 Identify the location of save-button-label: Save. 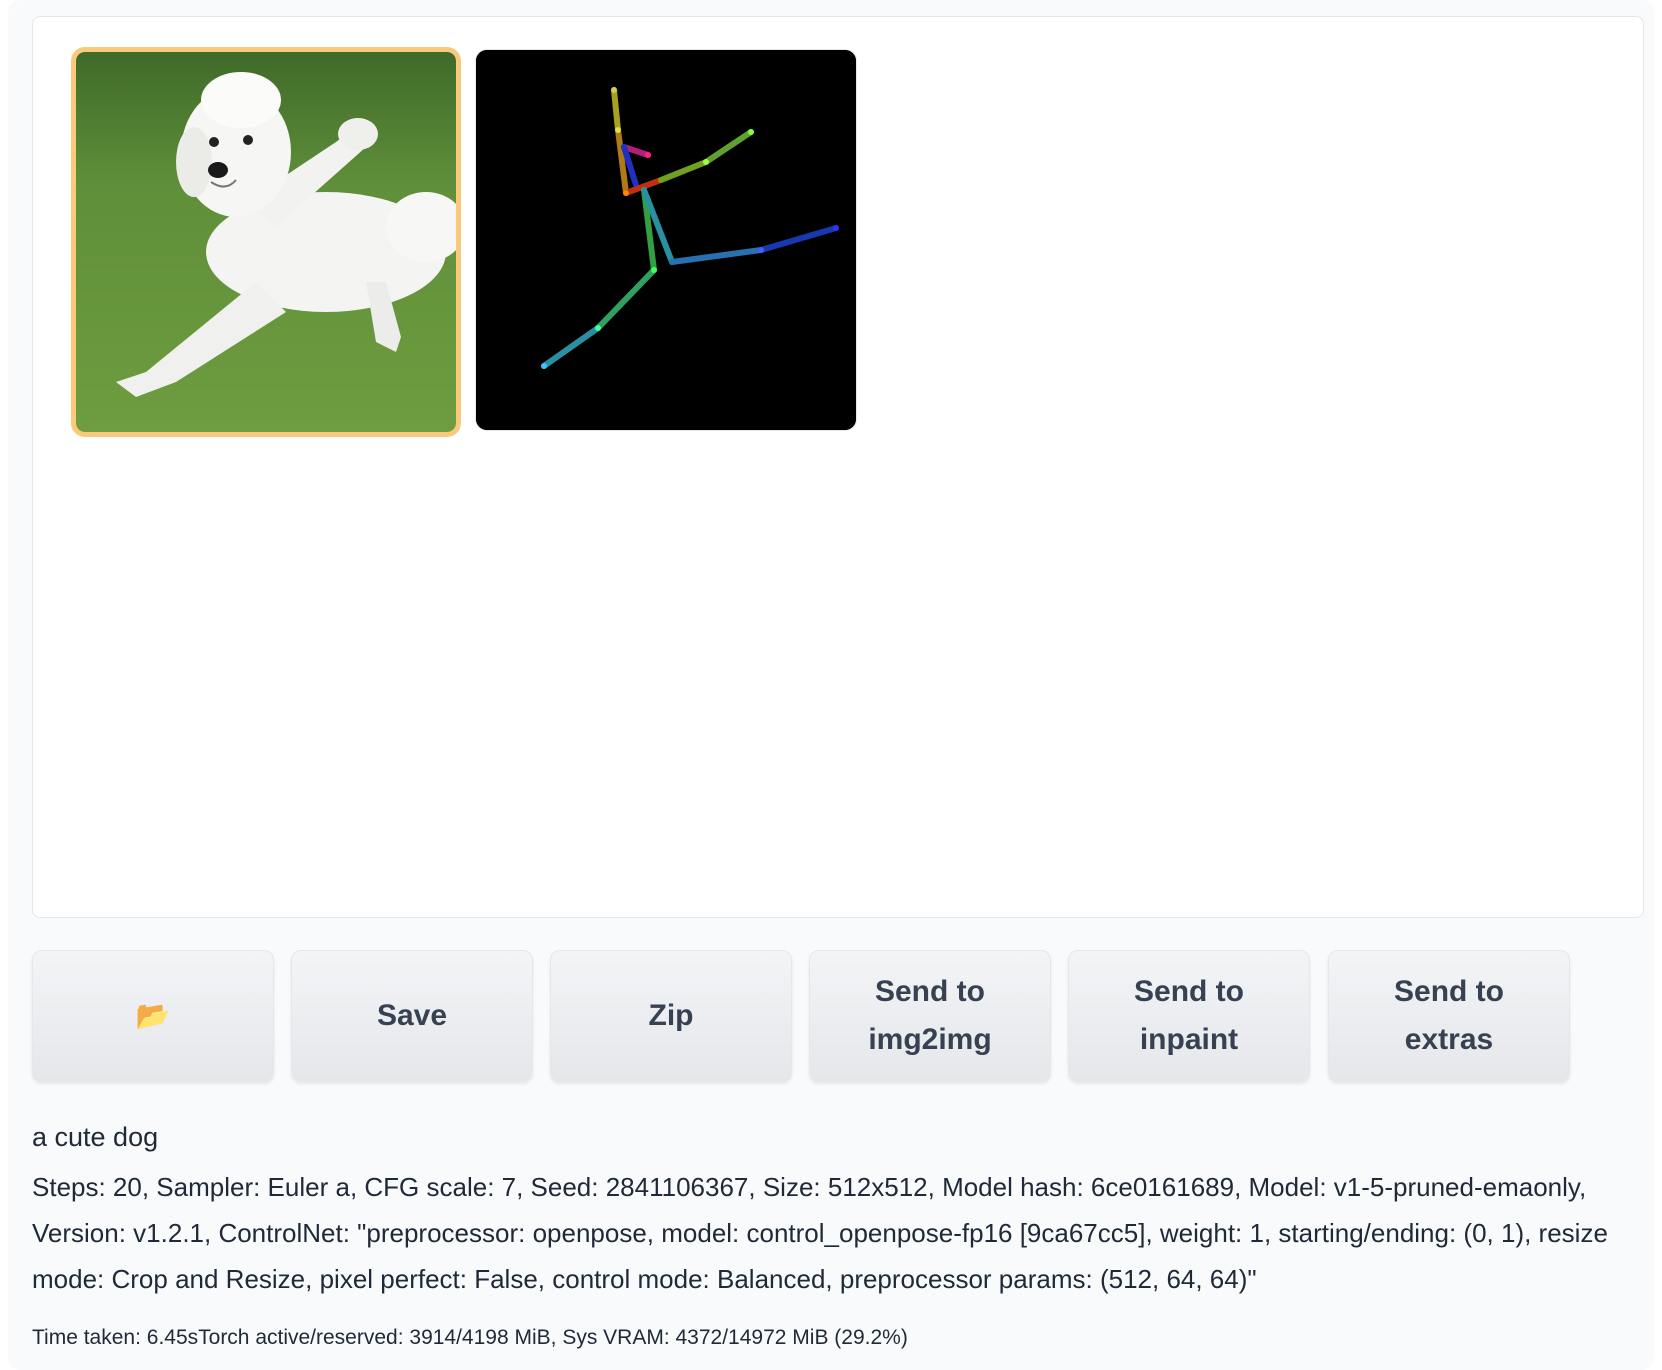
(412, 1015).